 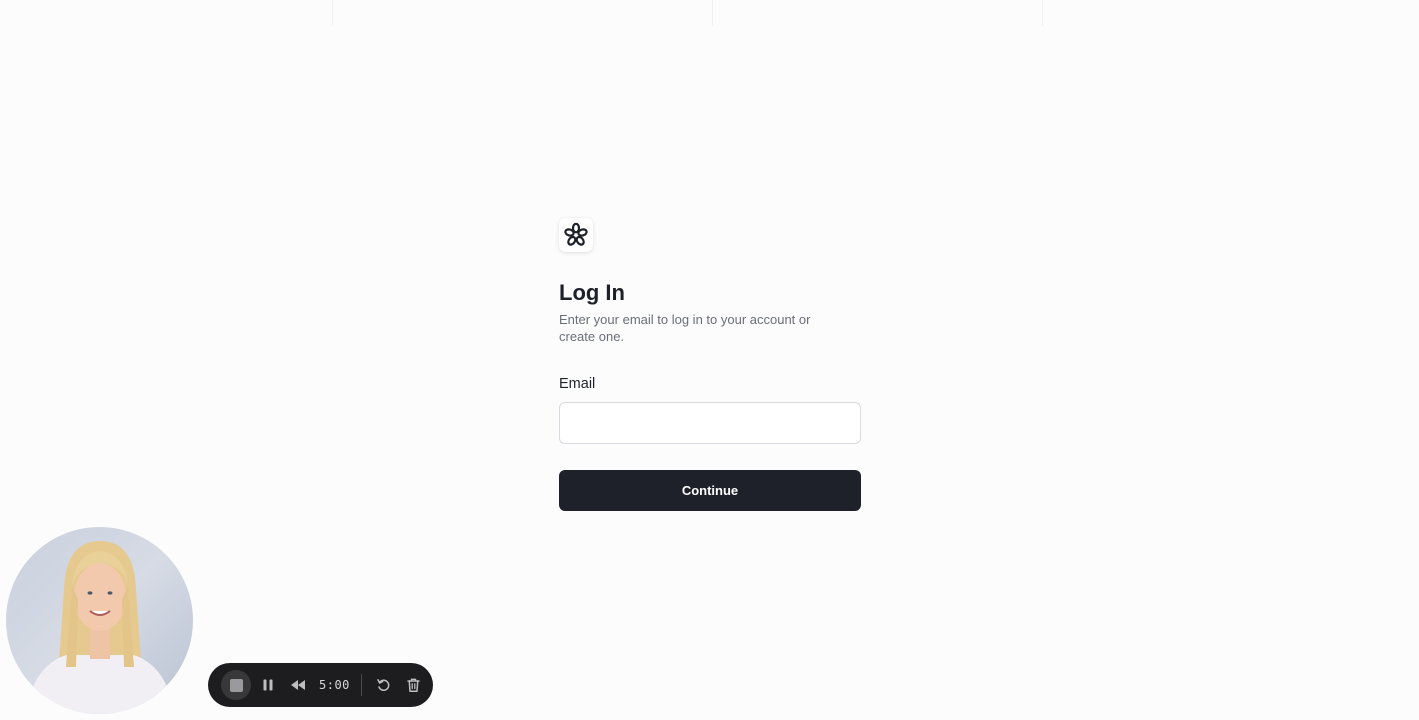 I want to click on webcam-preview, so click(x=99, y=620).